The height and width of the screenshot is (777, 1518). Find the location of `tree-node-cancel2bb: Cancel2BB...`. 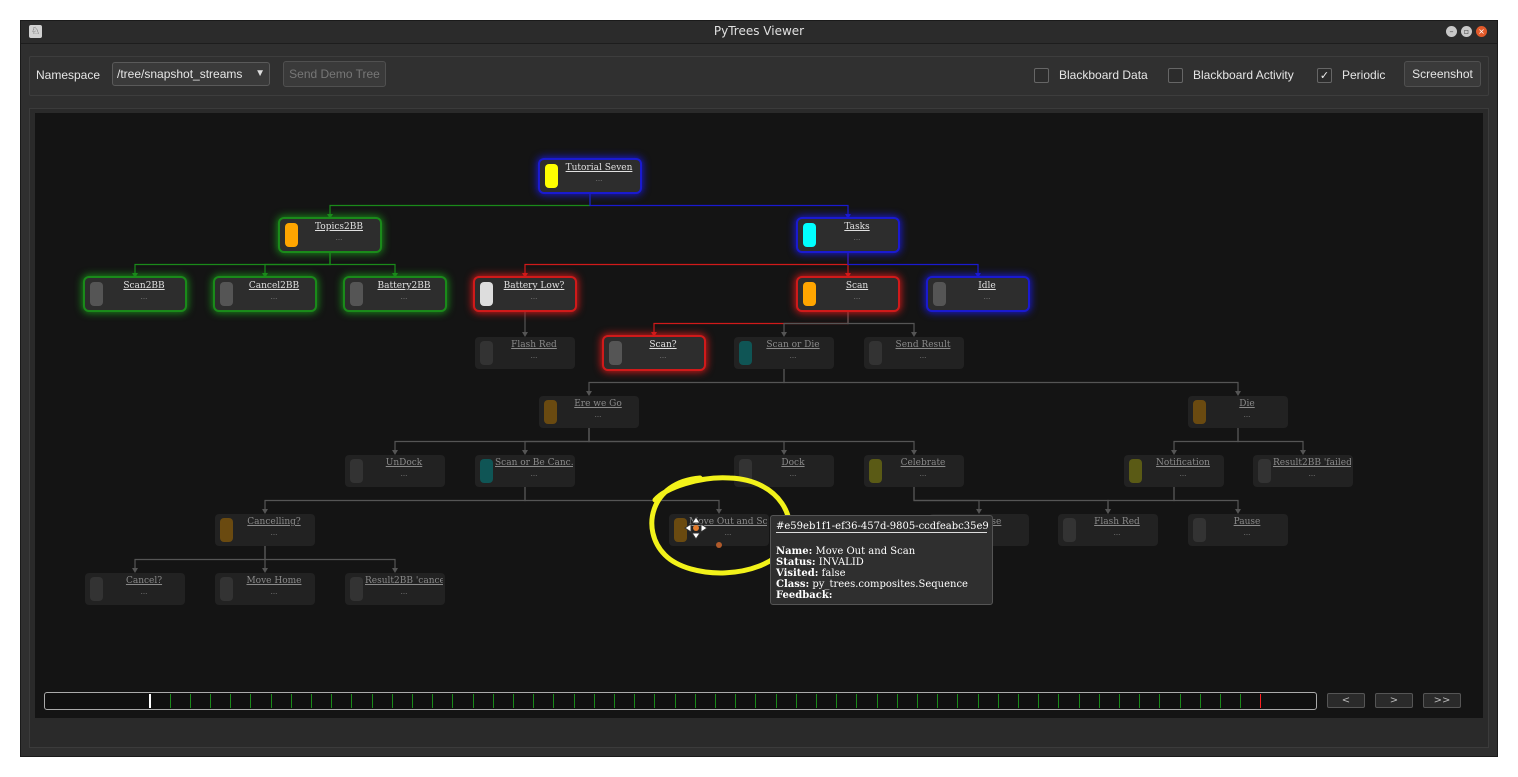

tree-node-cancel2bb: Cancel2BB... is located at coordinates (265, 294).